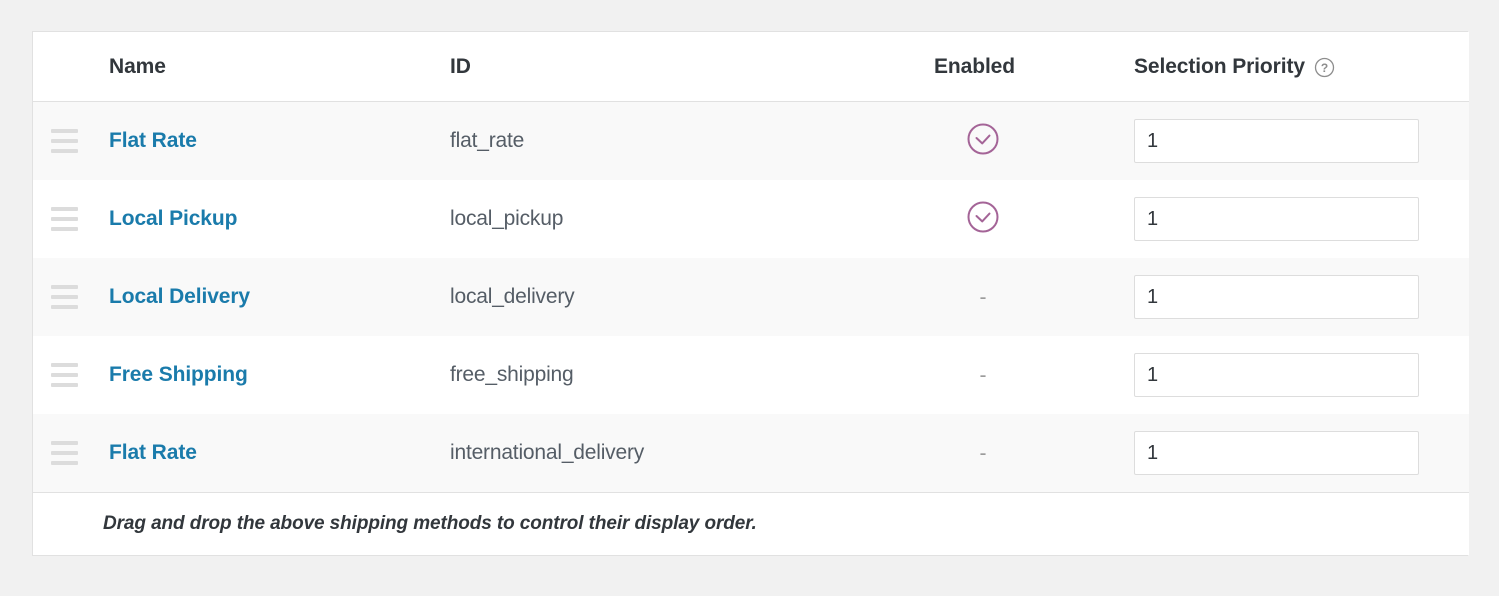 This screenshot has width=1499, height=596. What do you see at coordinates (178, 374) in the screenshot?
I see `shipping-method-link: Free Shipping` at bounding box center [178, 374].